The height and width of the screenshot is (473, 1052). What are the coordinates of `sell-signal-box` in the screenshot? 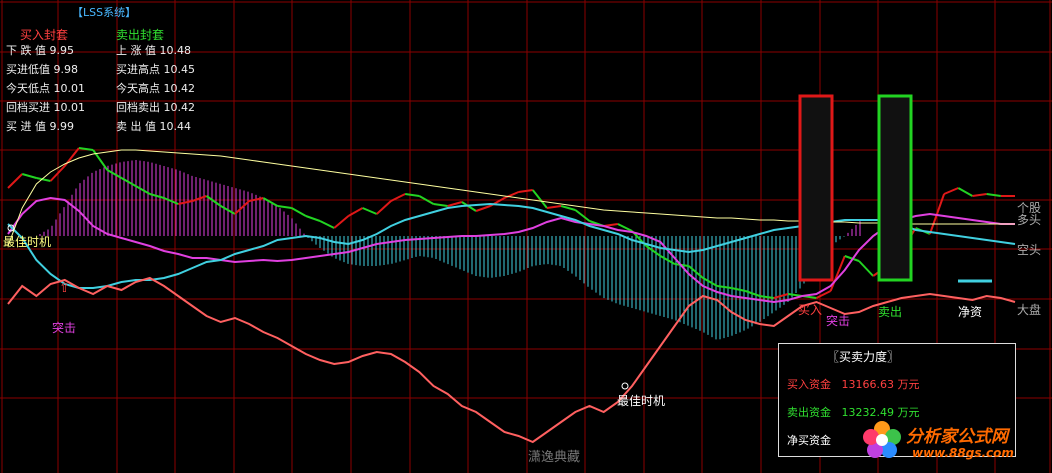 It's located at (895, 188).